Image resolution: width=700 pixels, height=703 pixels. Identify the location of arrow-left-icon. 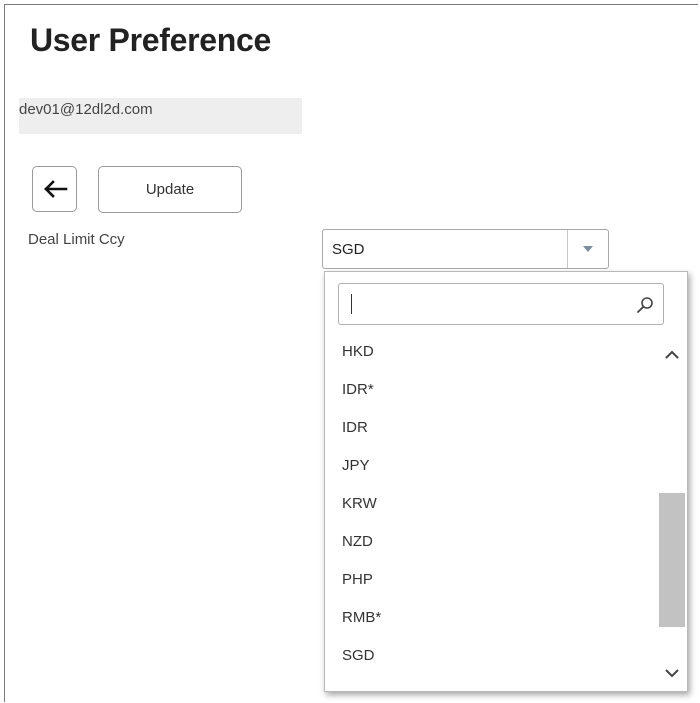
(55, 189).